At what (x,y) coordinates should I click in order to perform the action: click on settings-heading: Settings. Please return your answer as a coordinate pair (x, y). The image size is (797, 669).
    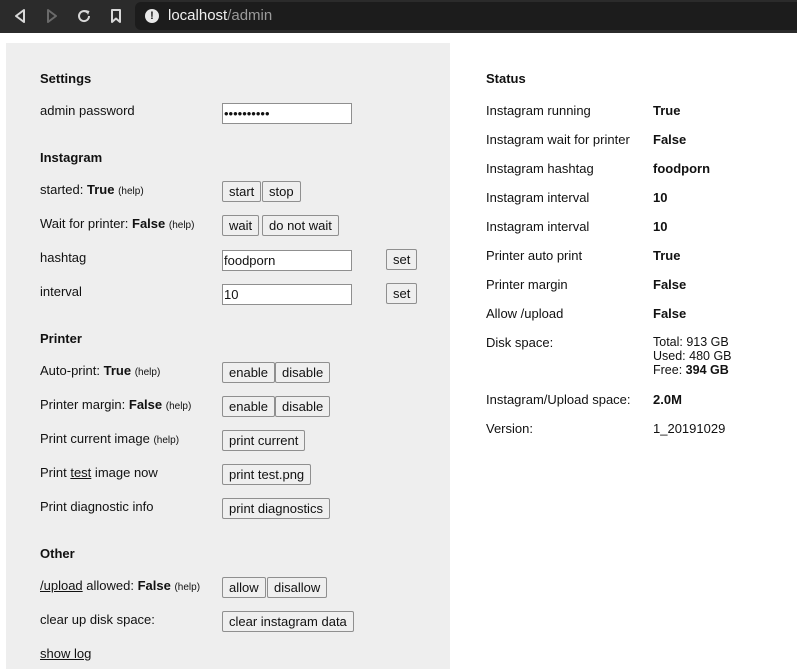
    Looking at the image, I should click on (66, 78).